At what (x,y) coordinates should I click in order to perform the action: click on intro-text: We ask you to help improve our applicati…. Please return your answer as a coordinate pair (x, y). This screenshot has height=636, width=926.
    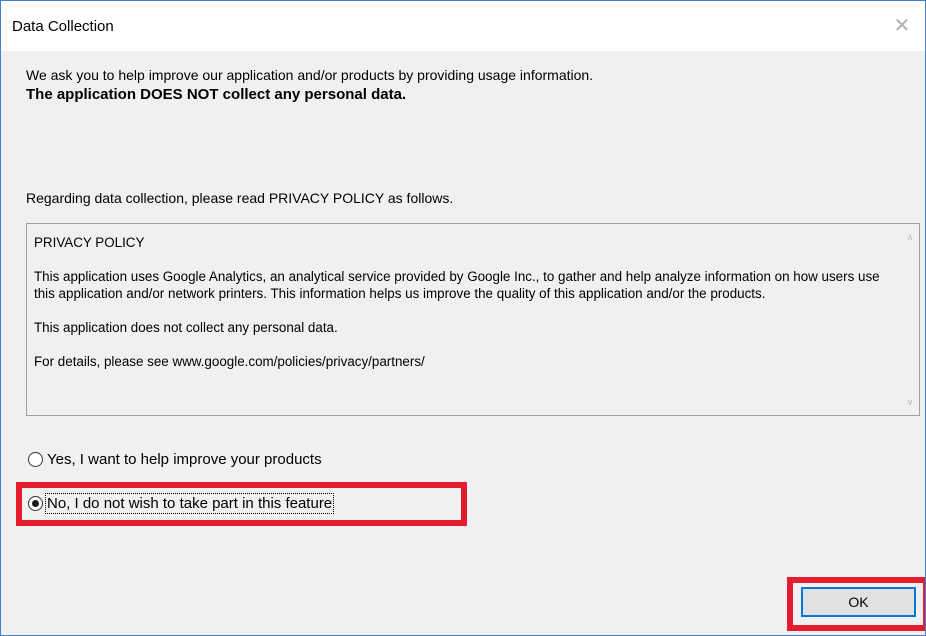
    Looking at the image, I should click on (310, 75).